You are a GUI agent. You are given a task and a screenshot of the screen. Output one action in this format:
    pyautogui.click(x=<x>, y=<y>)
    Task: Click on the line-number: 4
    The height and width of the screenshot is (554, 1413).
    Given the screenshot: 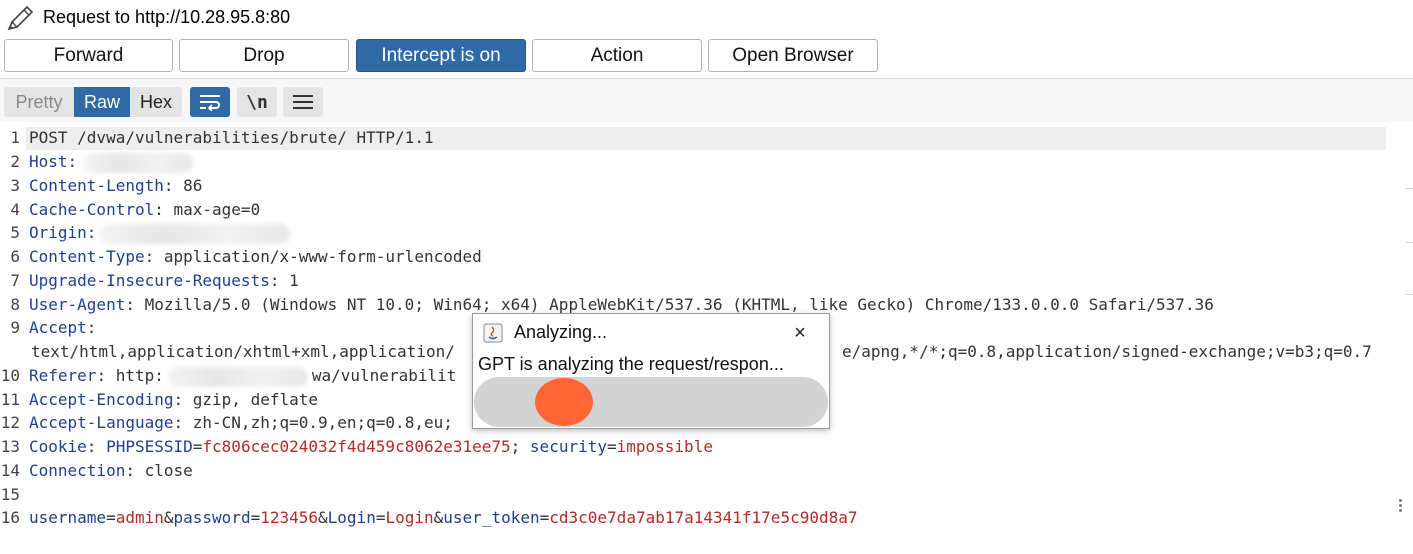 What is the action you would take?
    pyautogui.click(x=15, y=209)
    